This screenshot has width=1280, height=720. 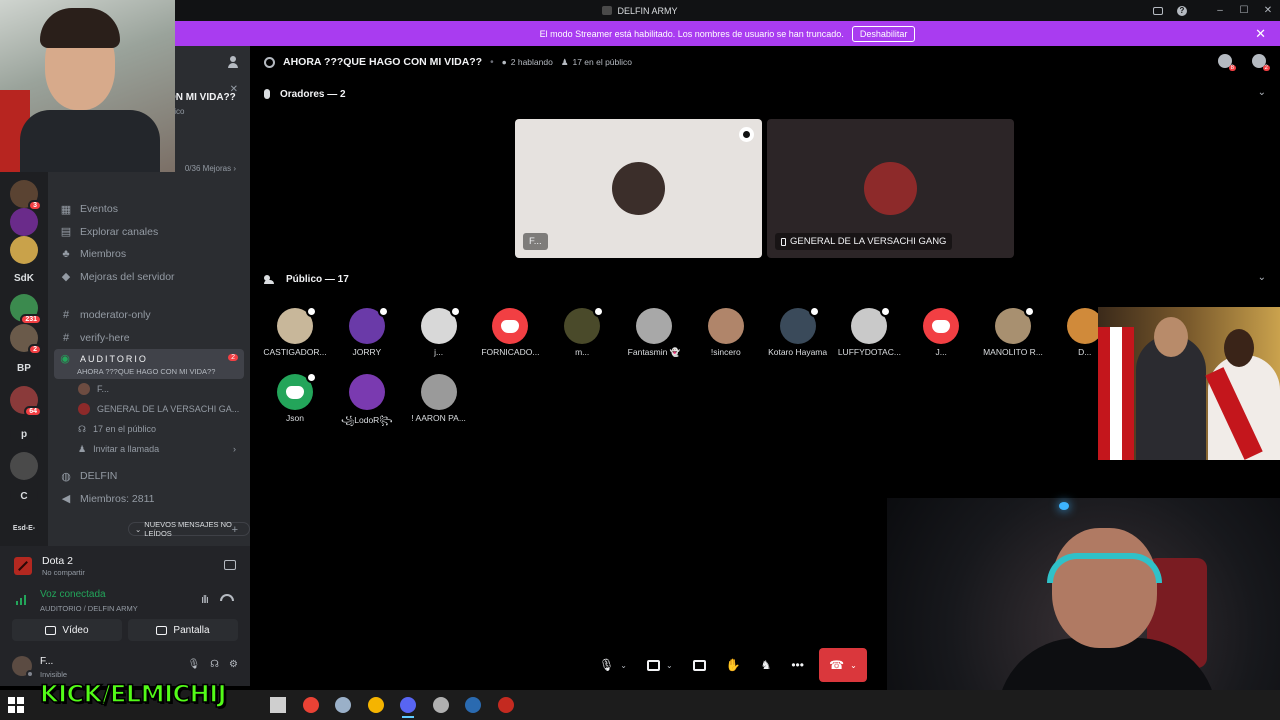 I want to click on audience-member: Fantasmin 👻, so click(x=654, y=333).